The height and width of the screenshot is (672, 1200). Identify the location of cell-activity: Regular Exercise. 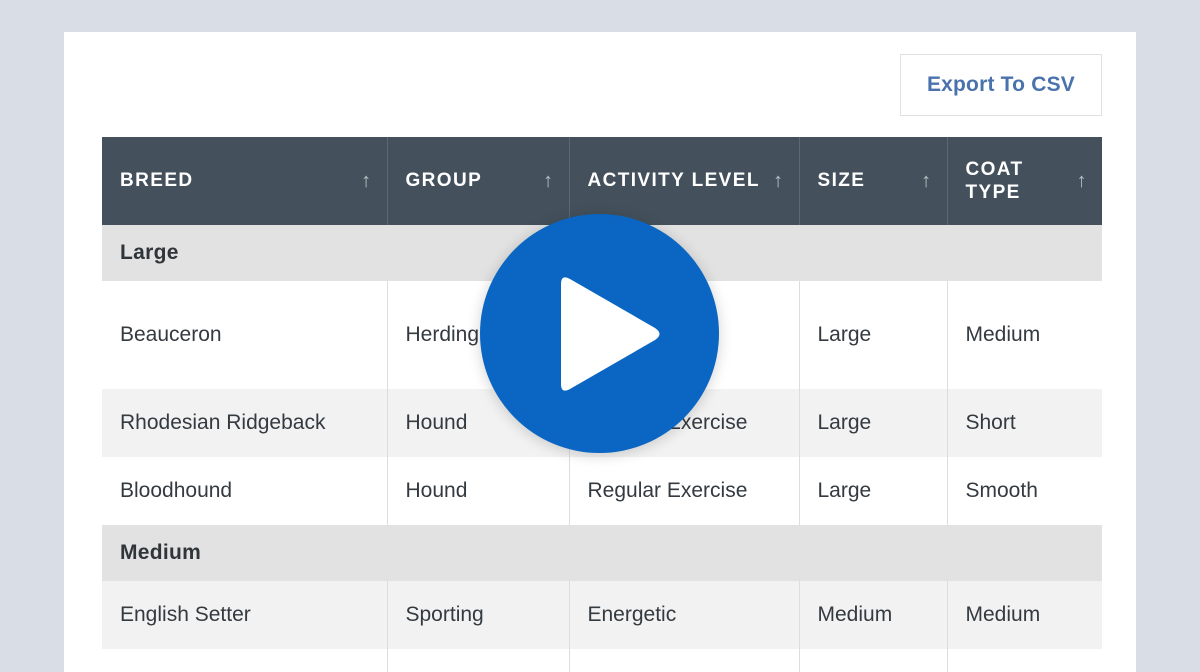
(684, 491).